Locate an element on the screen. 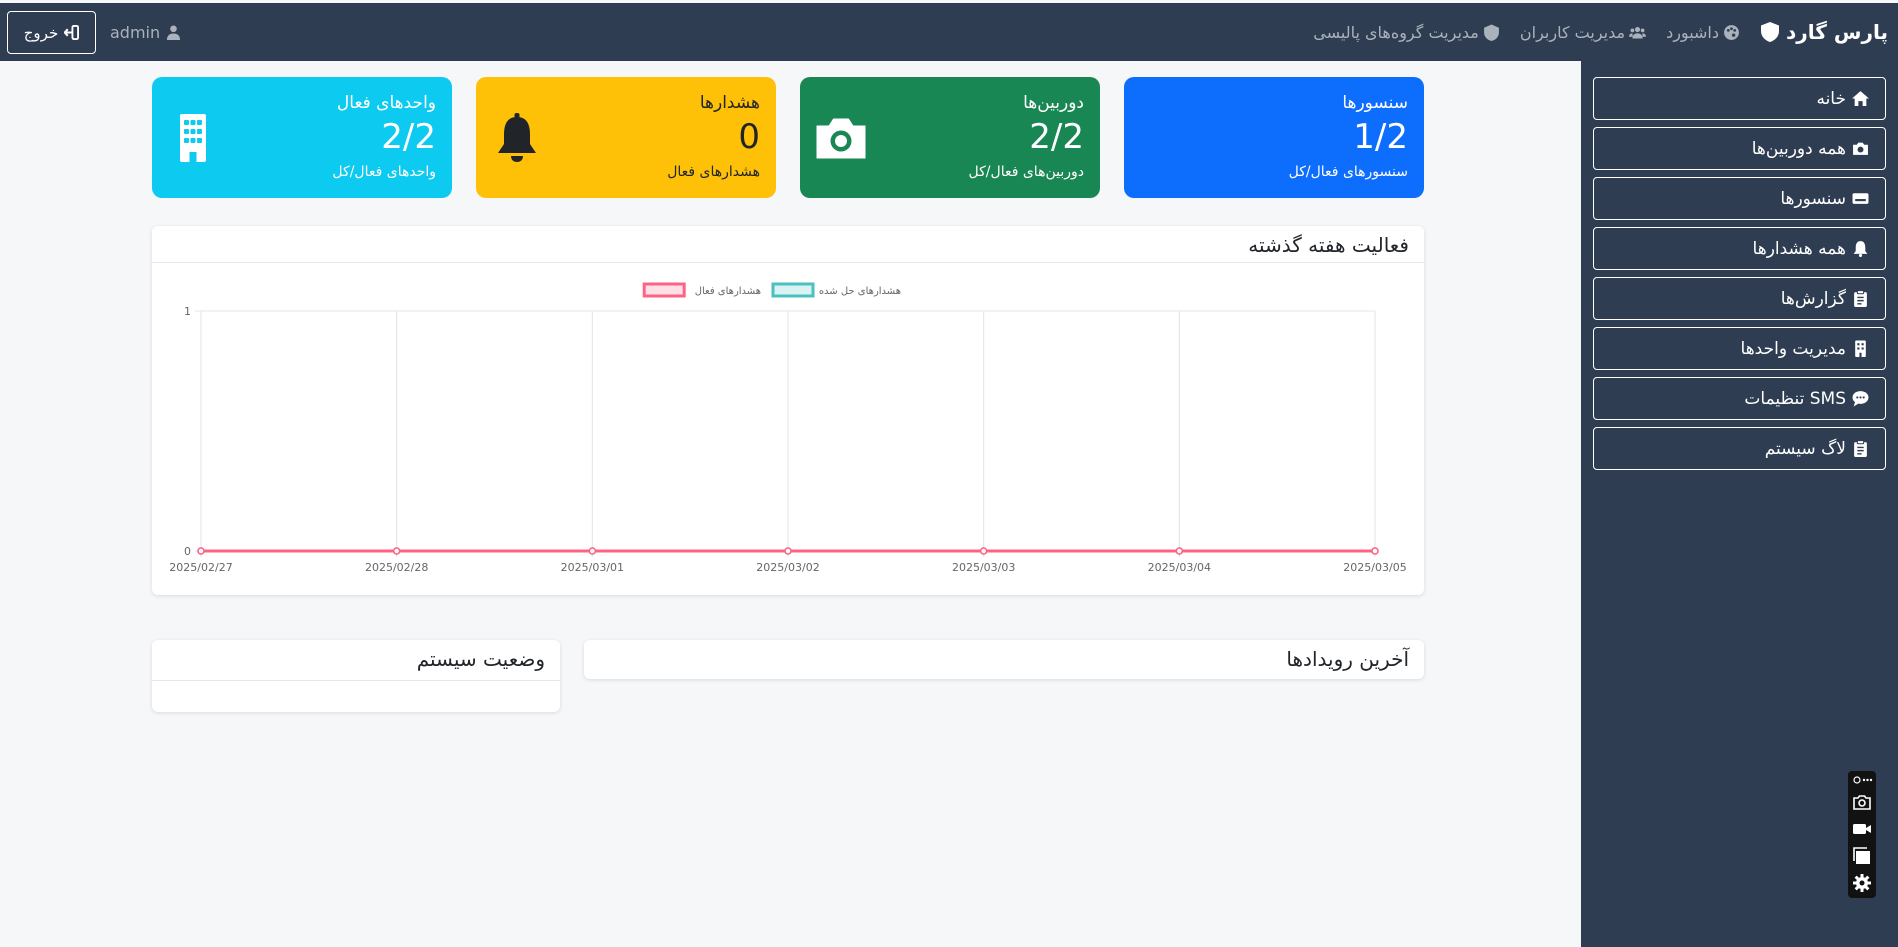 The image size is (1898, 947). x-tick-label: 2025/02/28 is located at coordinates (396, 567).